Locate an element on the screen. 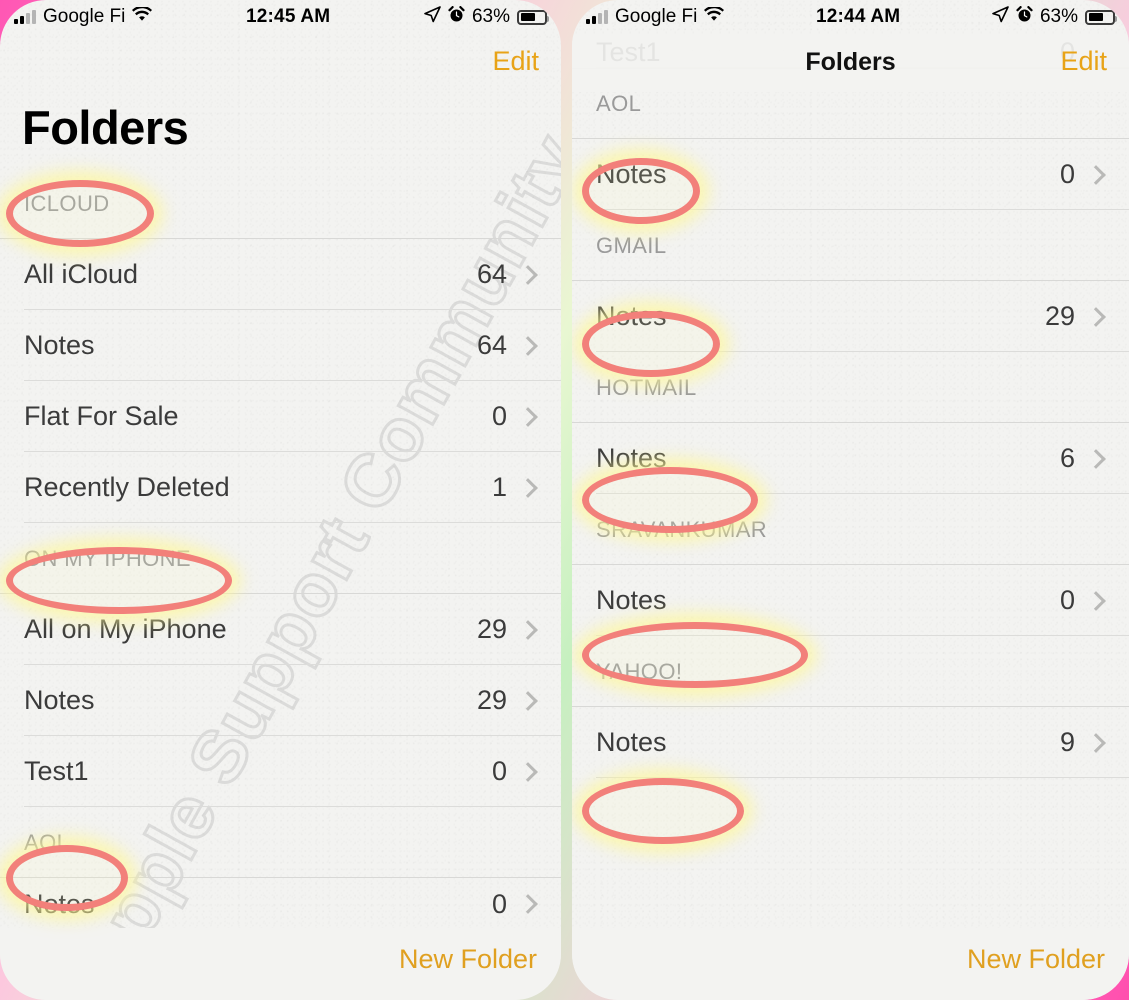 The width and height of the screenshot is (1129, 1000). section-header-on-my-iphone: ON MY IPHONE is located at coordinates (280, 558).